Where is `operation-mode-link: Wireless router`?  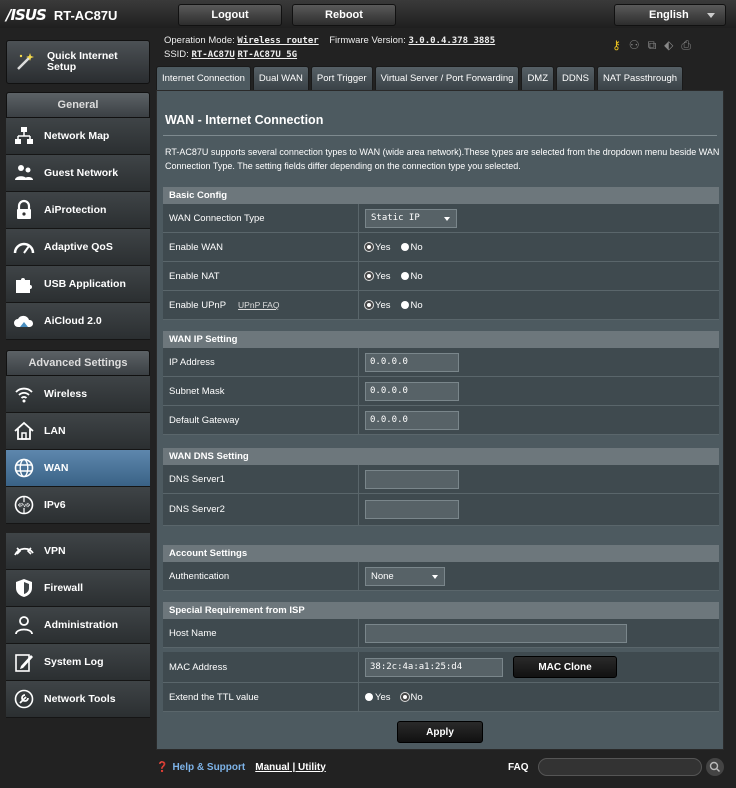 operation-mode-link: Wireless router is located at coordinates (277, 41).